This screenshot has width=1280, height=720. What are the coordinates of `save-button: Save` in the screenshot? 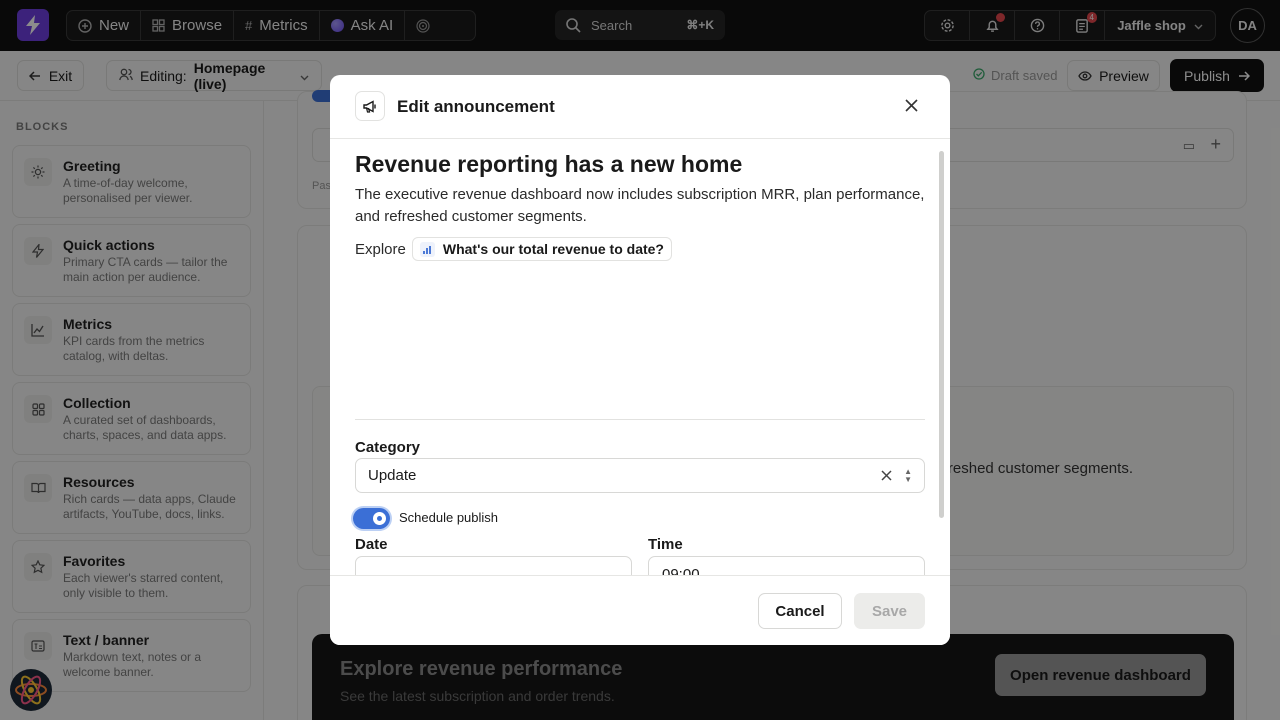 It's located at (889, 611).